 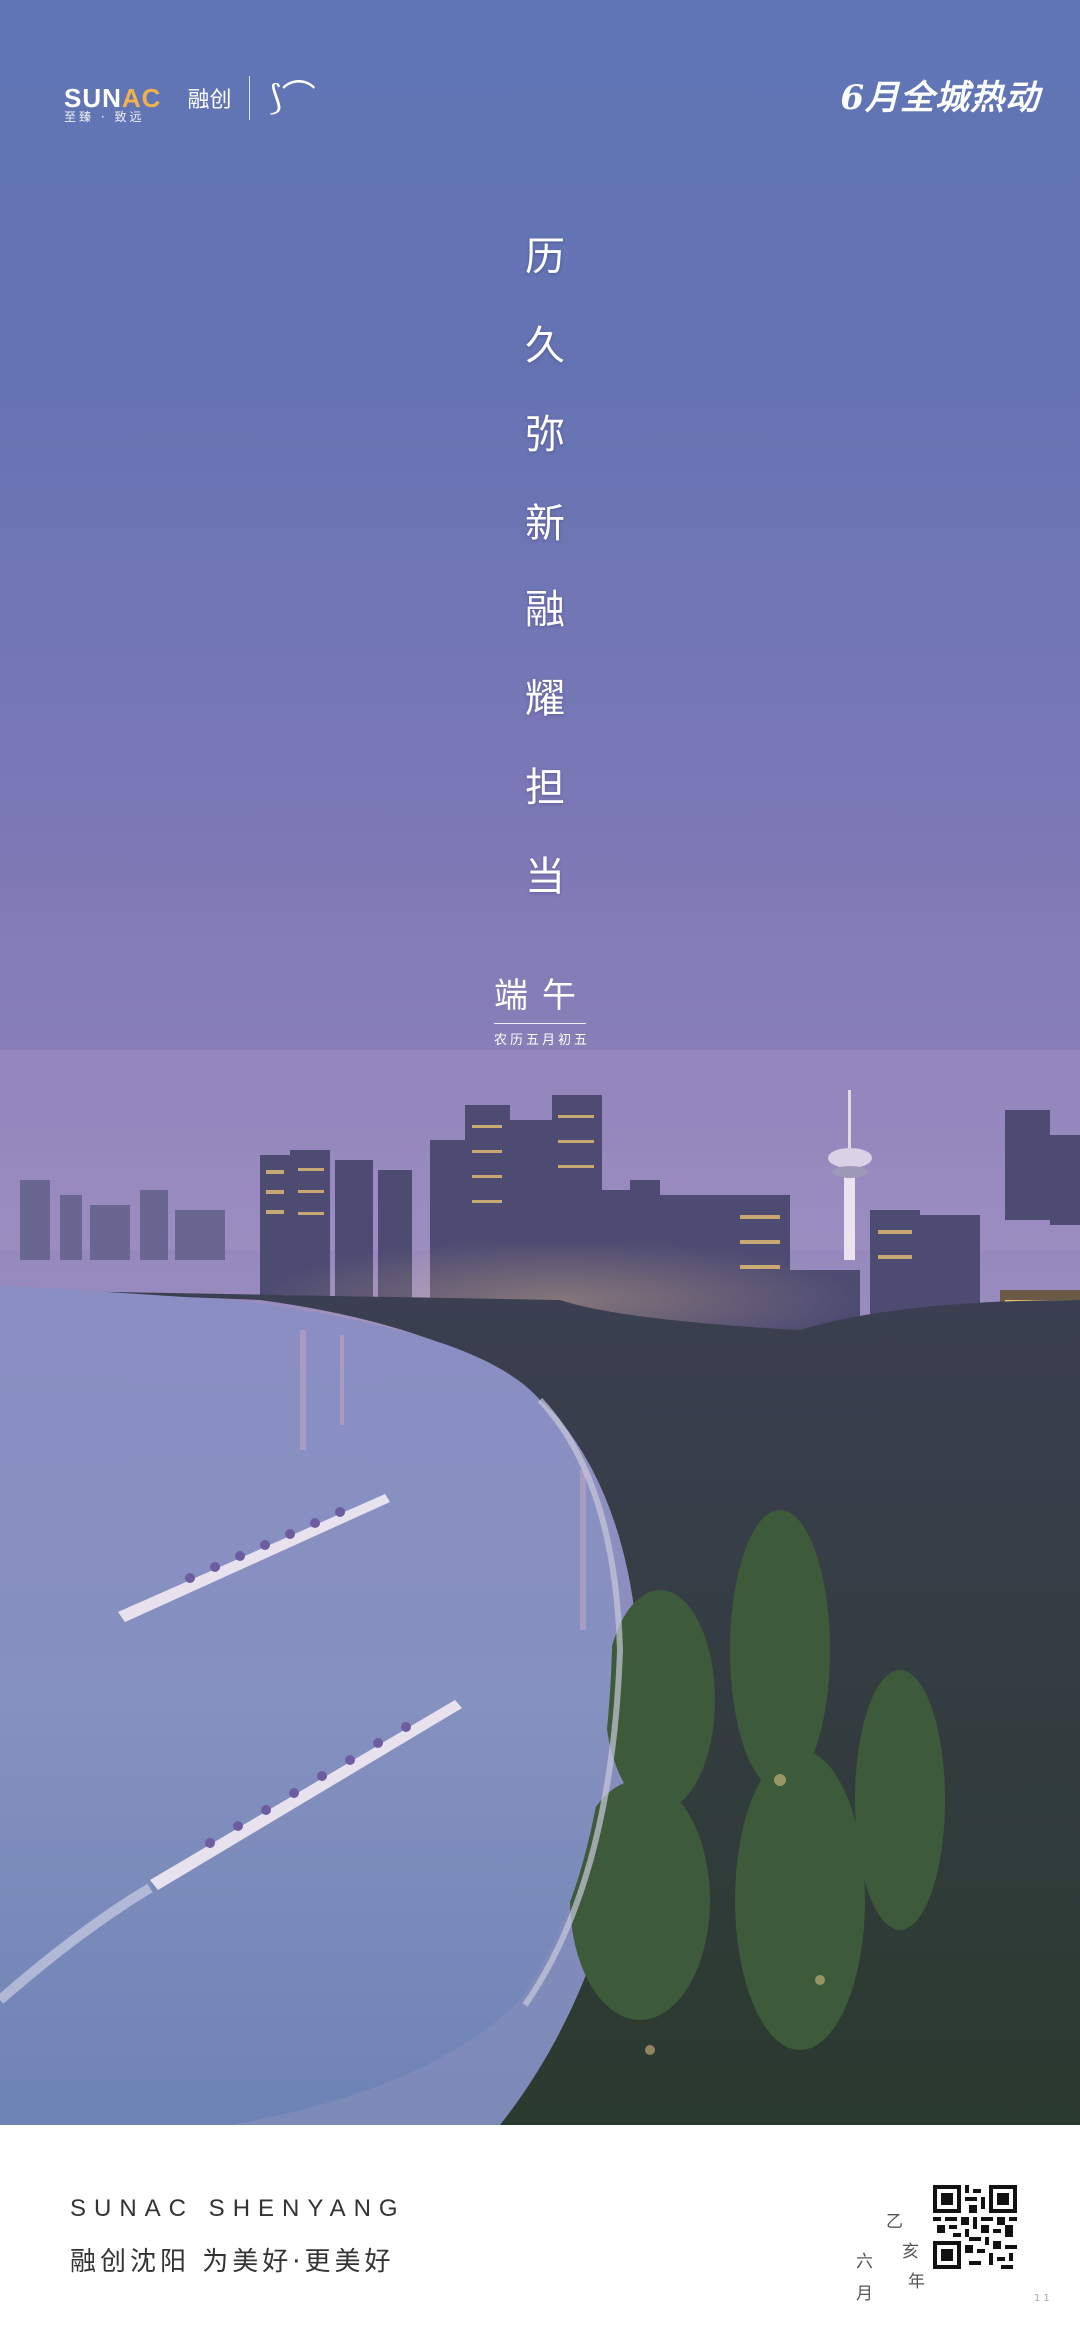 I want to click on date-char-c: 年, so click(x=916, y=2282).